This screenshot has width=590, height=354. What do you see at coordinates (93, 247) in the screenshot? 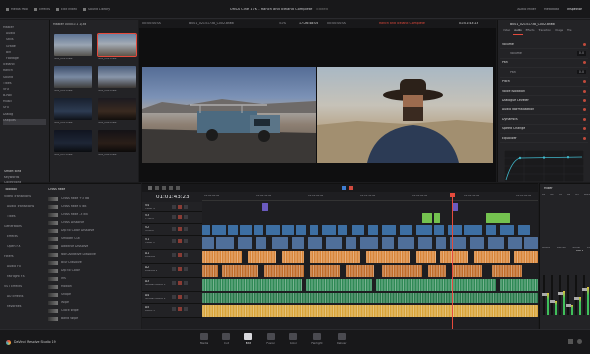
I see `fx-item: Additive Dissolve` at bounding box center [93, 247].